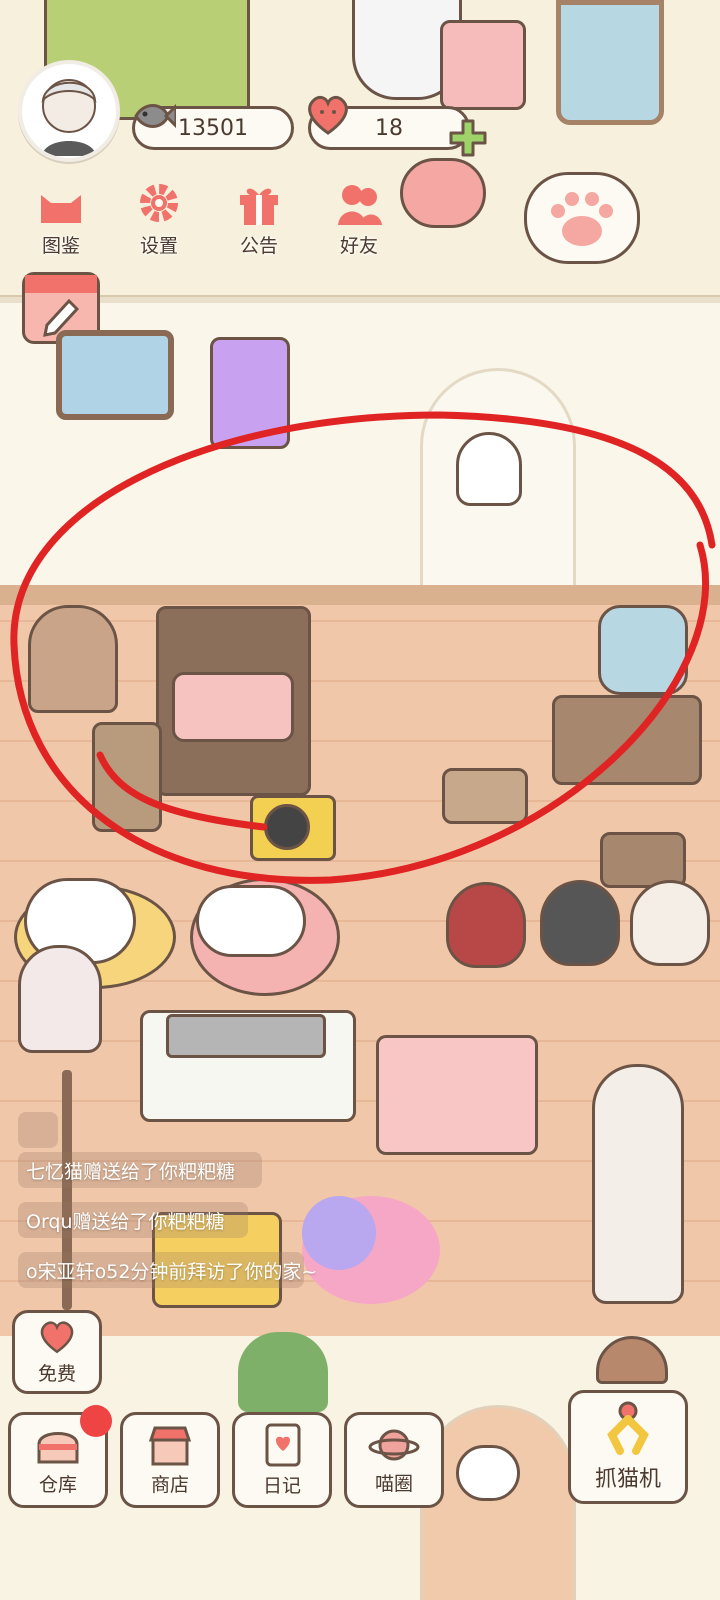 The width and height of the screenshot is (720, 1600). I want to click on diary-button: 日记, so click(282, 1460).